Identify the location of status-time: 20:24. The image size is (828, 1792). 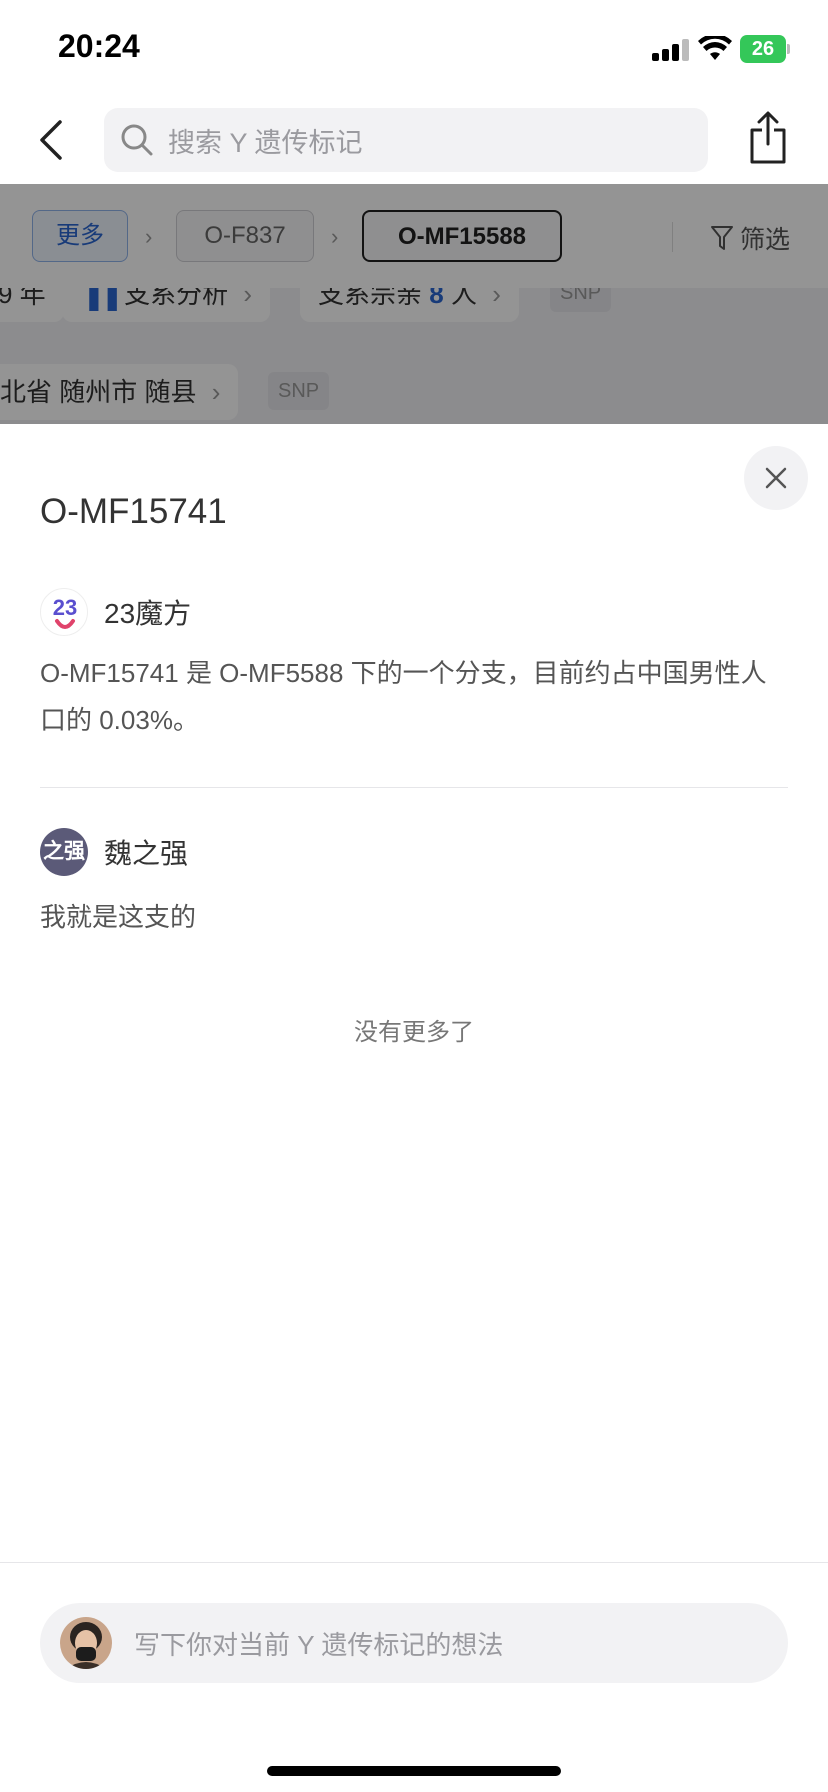
(99, 46).